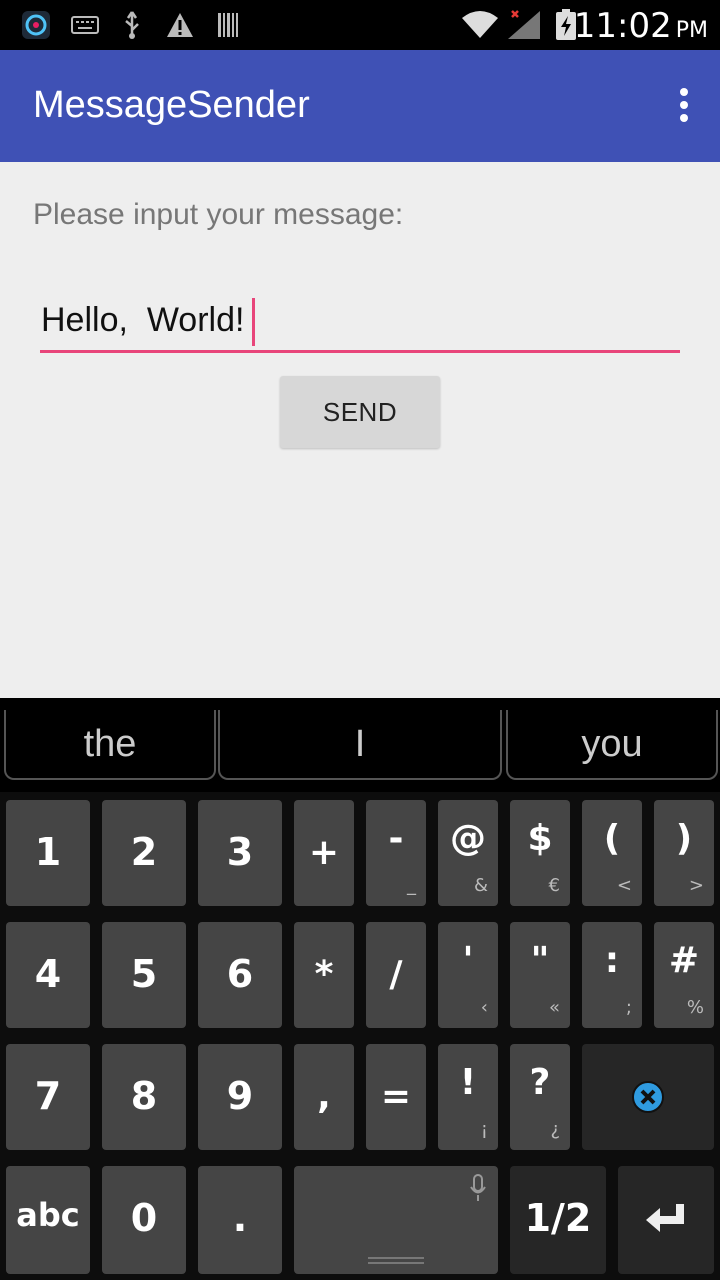 This screenshot has height=1280, width=720. I want to click on keyboard-key: /, so click(396, 975).